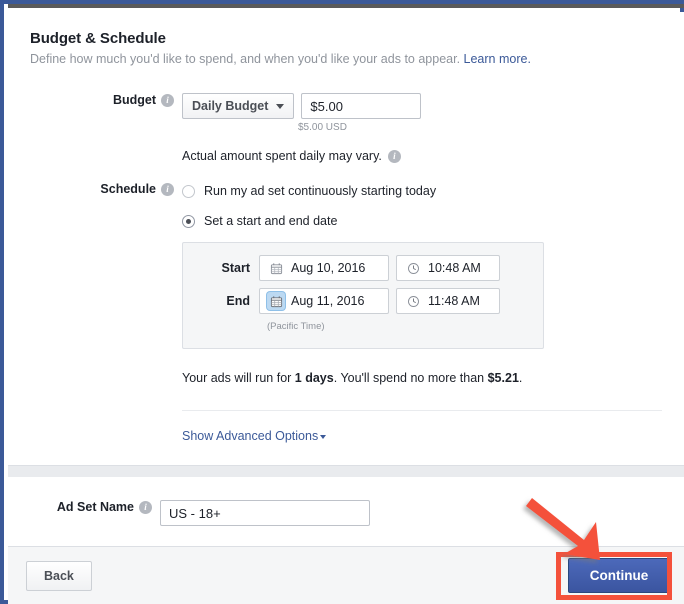 The image size is (684, 604). What do you see at coordinates (422, 513) in the screenshot?
I see `adset-field-group` at bounding box center [422, 513].